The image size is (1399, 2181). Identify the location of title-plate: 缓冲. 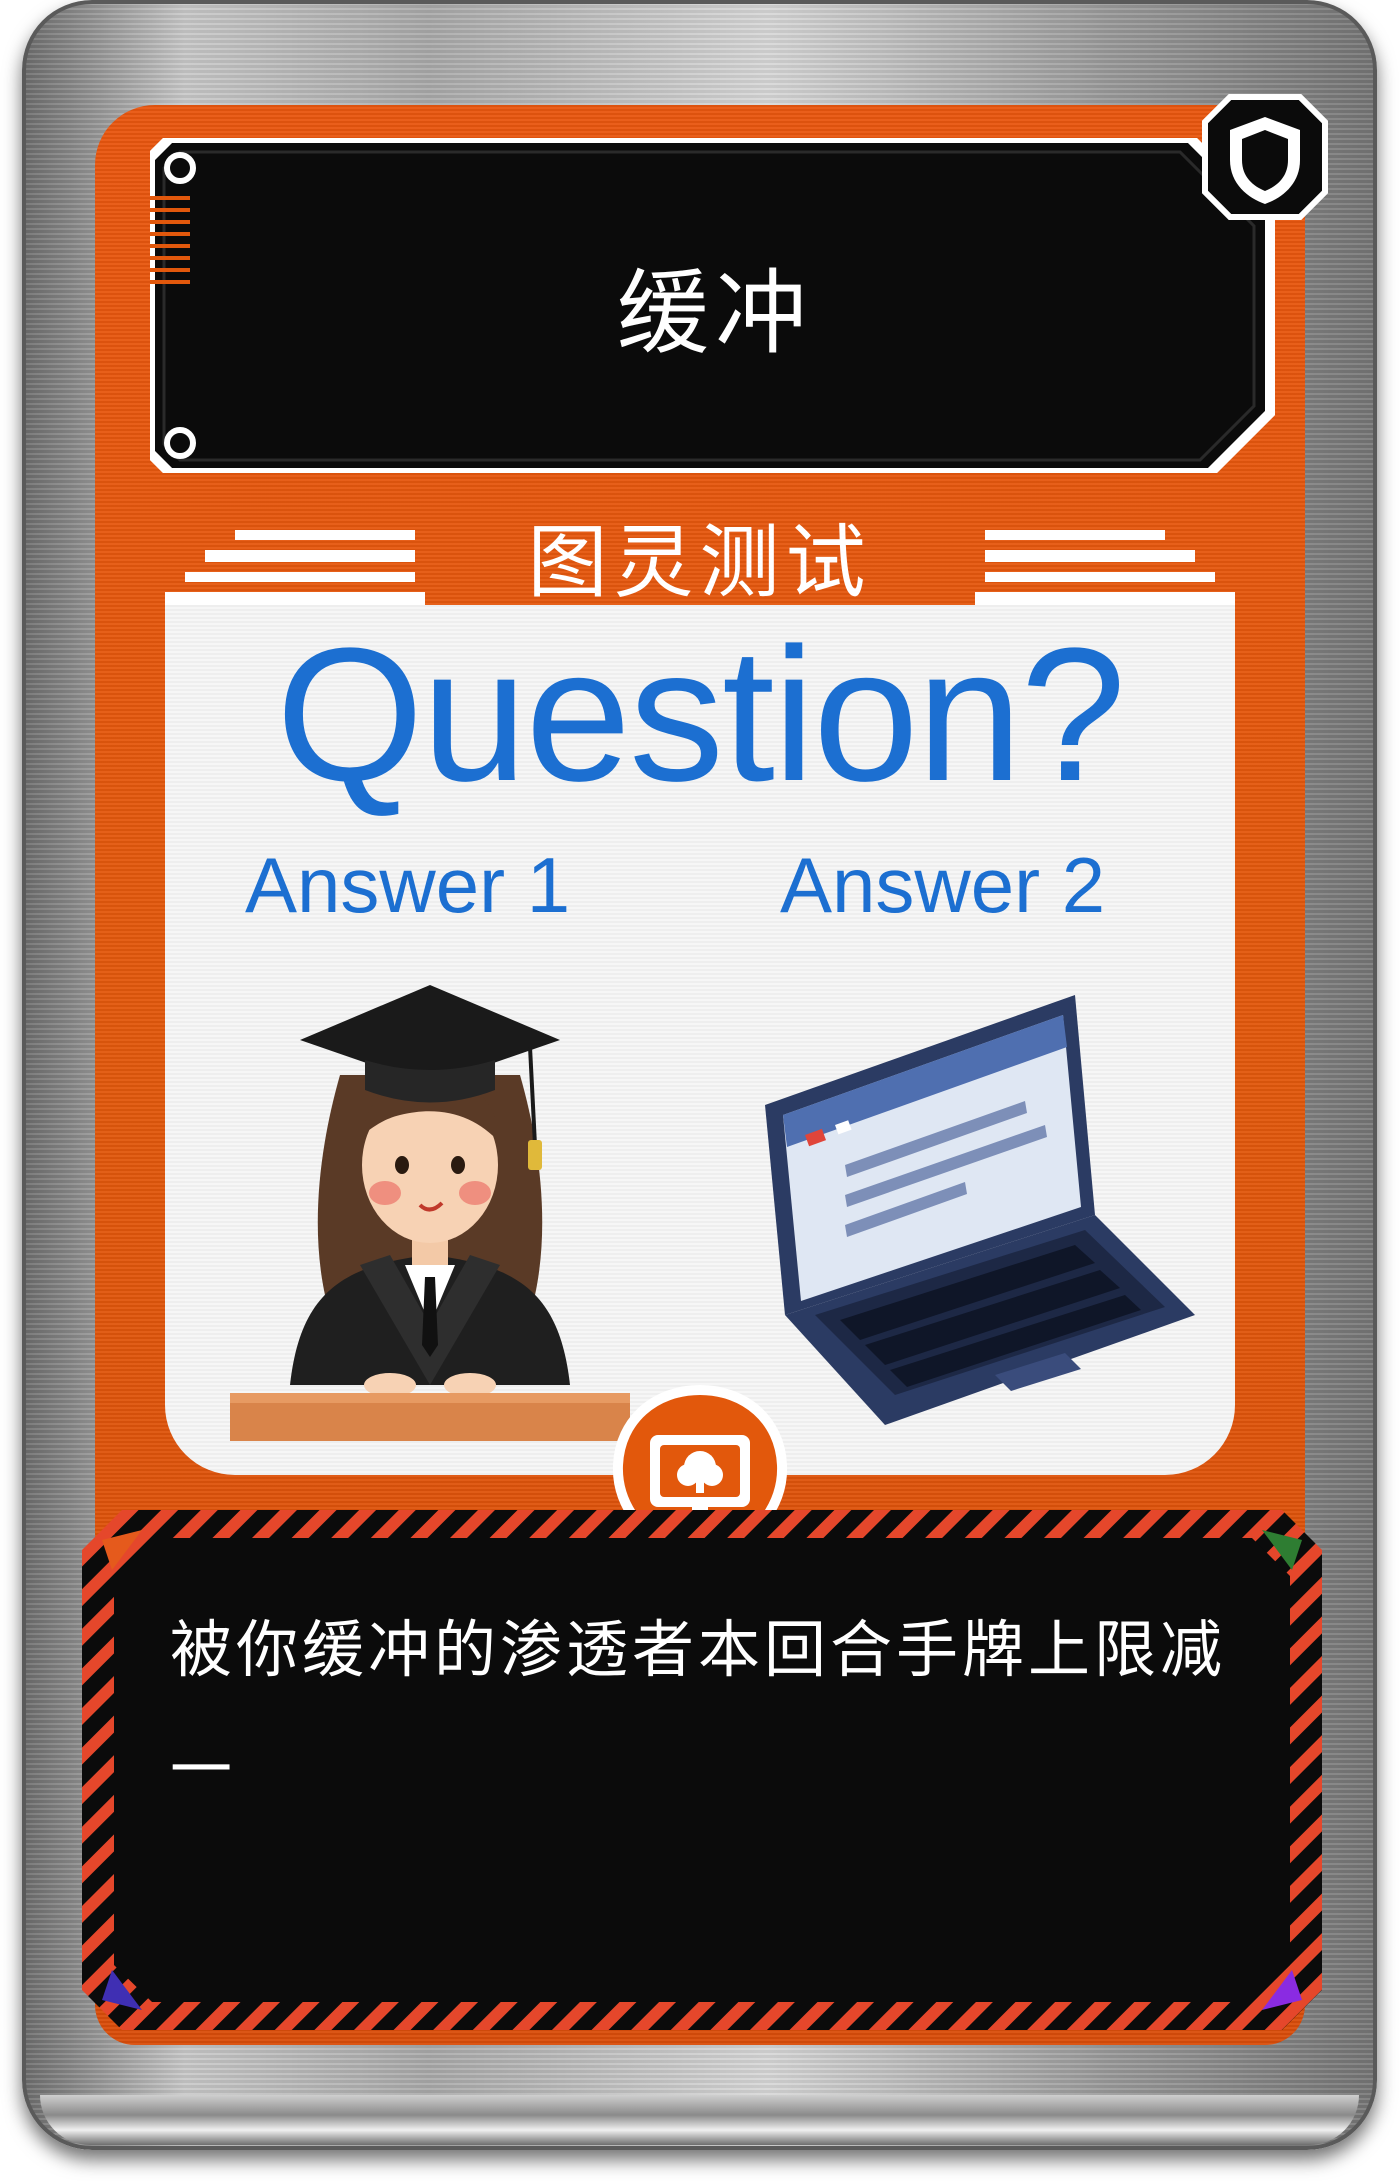
(715, 305).